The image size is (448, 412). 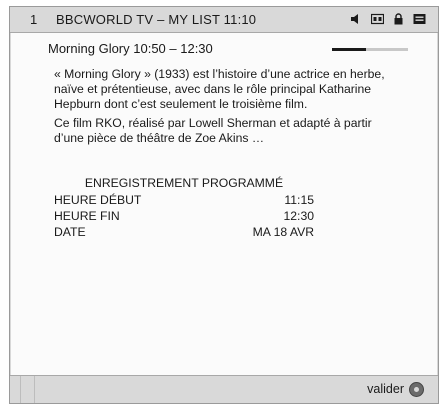 What do you see at coordinates (388, 19) in the screenshot?
I see `status-icons` at bounding box center [388, 19].